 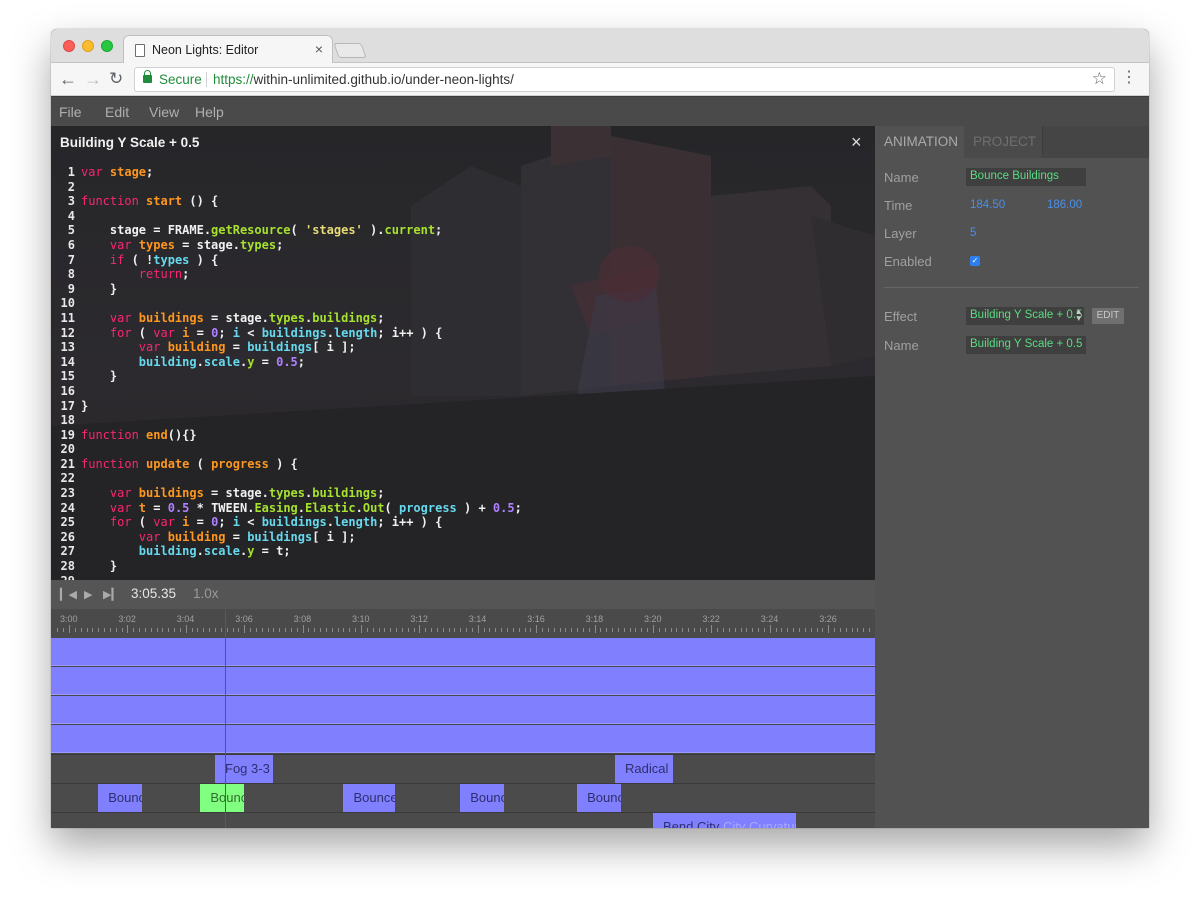 I want to click on code-token: (, so click(x=146, y=332).